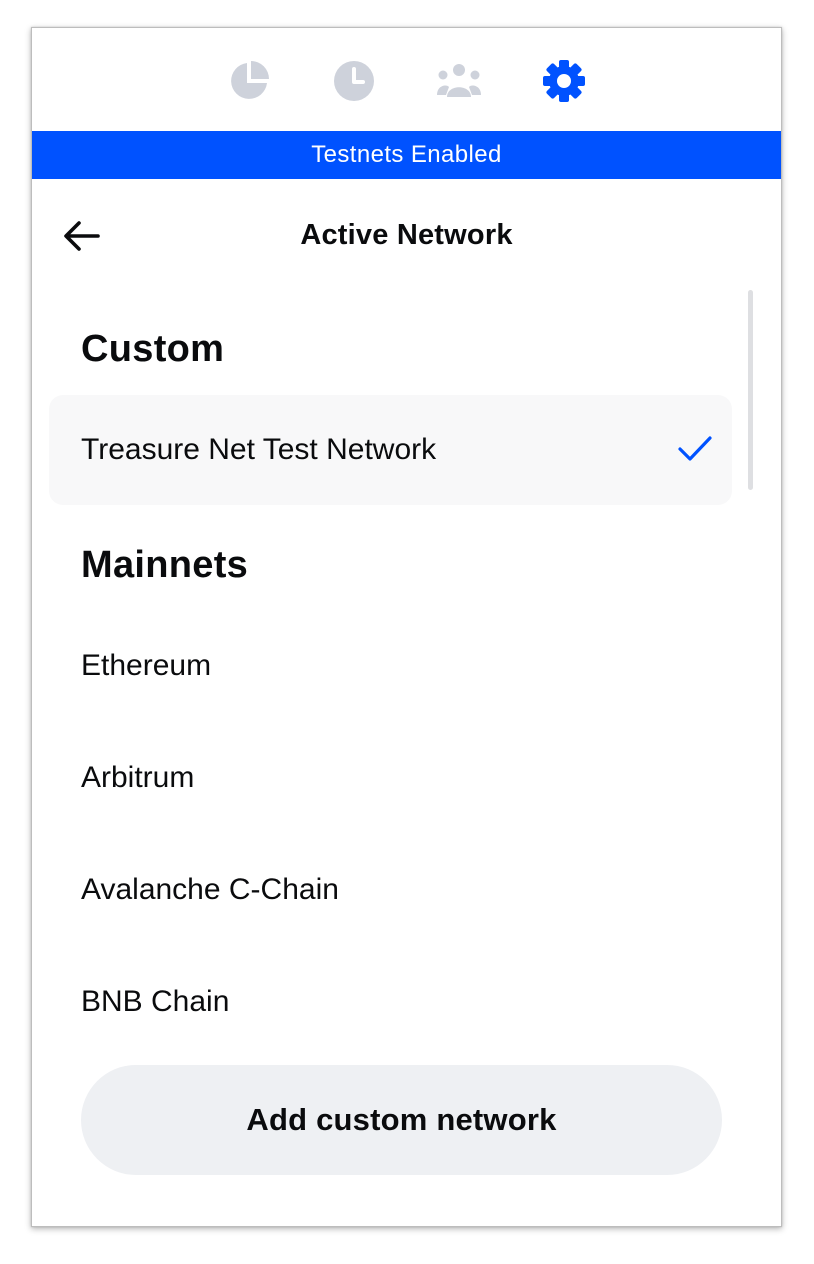 The height and width of the screenshot is (1264, 814). I want to click on network-item-arbitrum: Arbitrum, so click(390, 778).